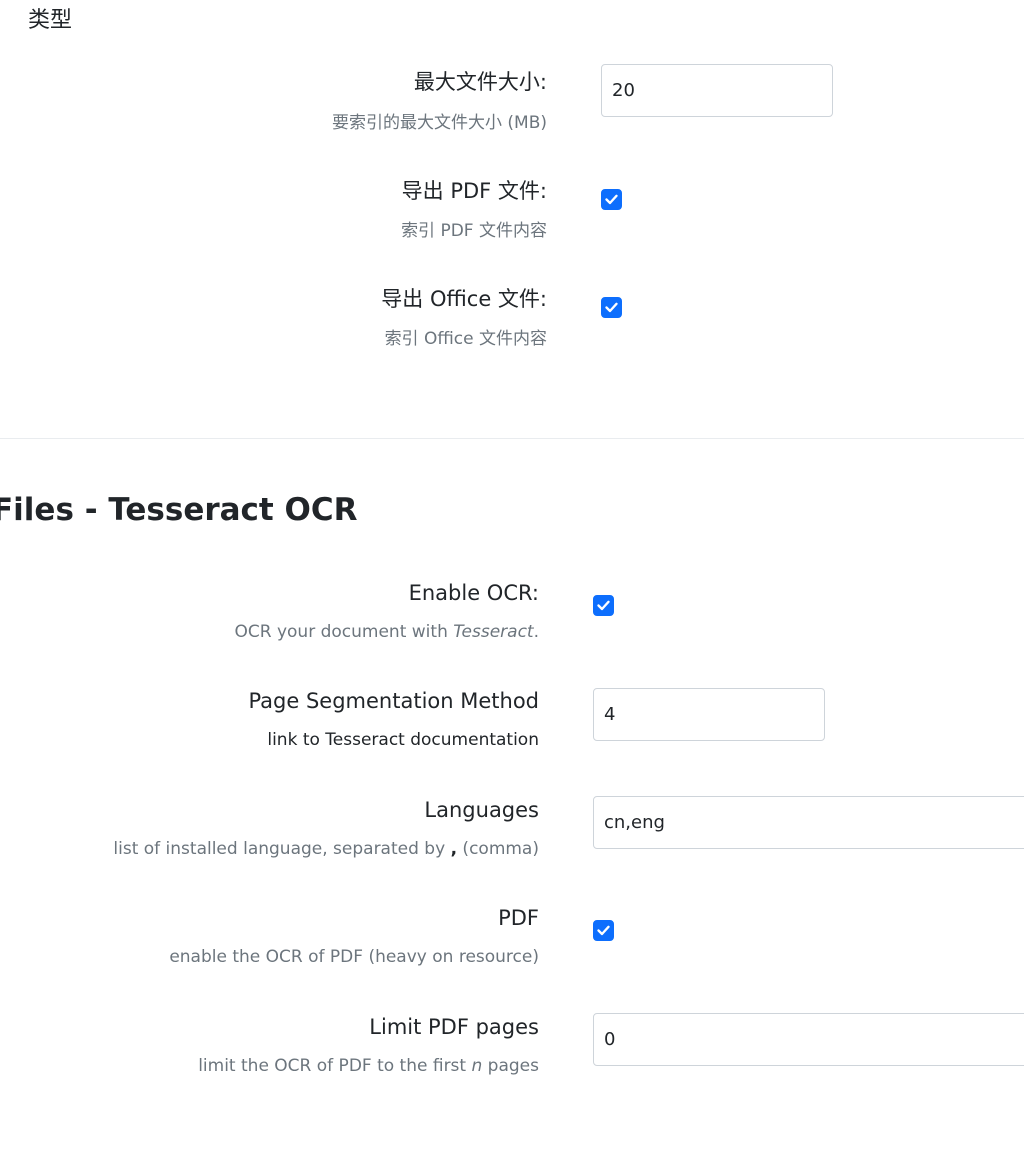  Describe the element at coordinates (393, 701) in the screenshot. I see `psm-label: Page Segmentation Method` at that location.